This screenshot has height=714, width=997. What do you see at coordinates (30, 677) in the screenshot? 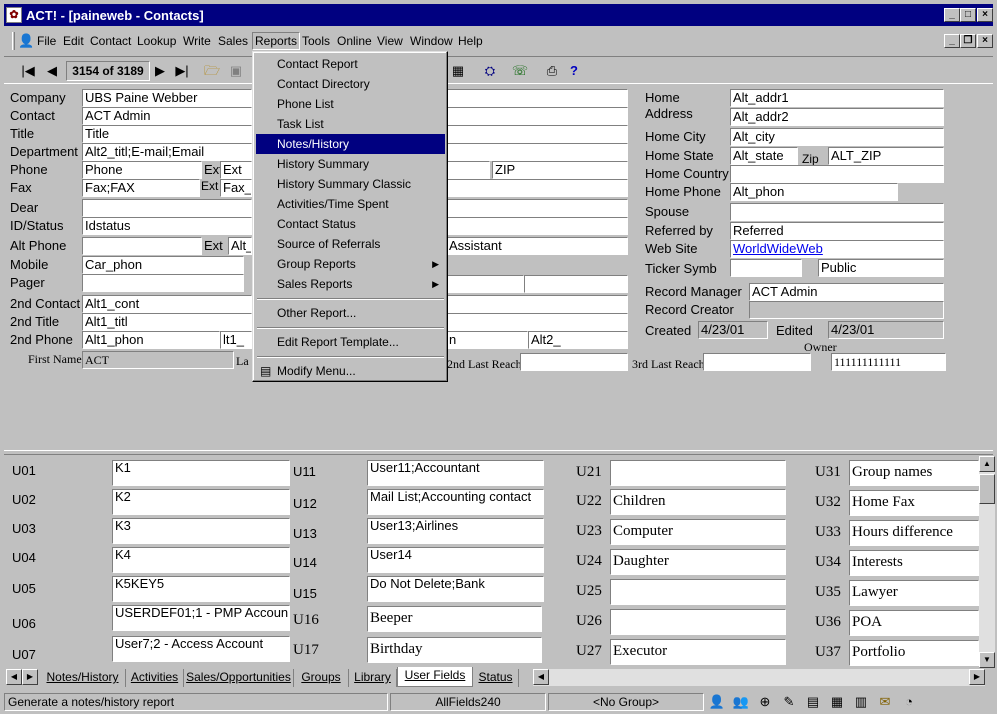
I see `tab-scroll-right-icon: ▶` at bounding box center [30, 677].